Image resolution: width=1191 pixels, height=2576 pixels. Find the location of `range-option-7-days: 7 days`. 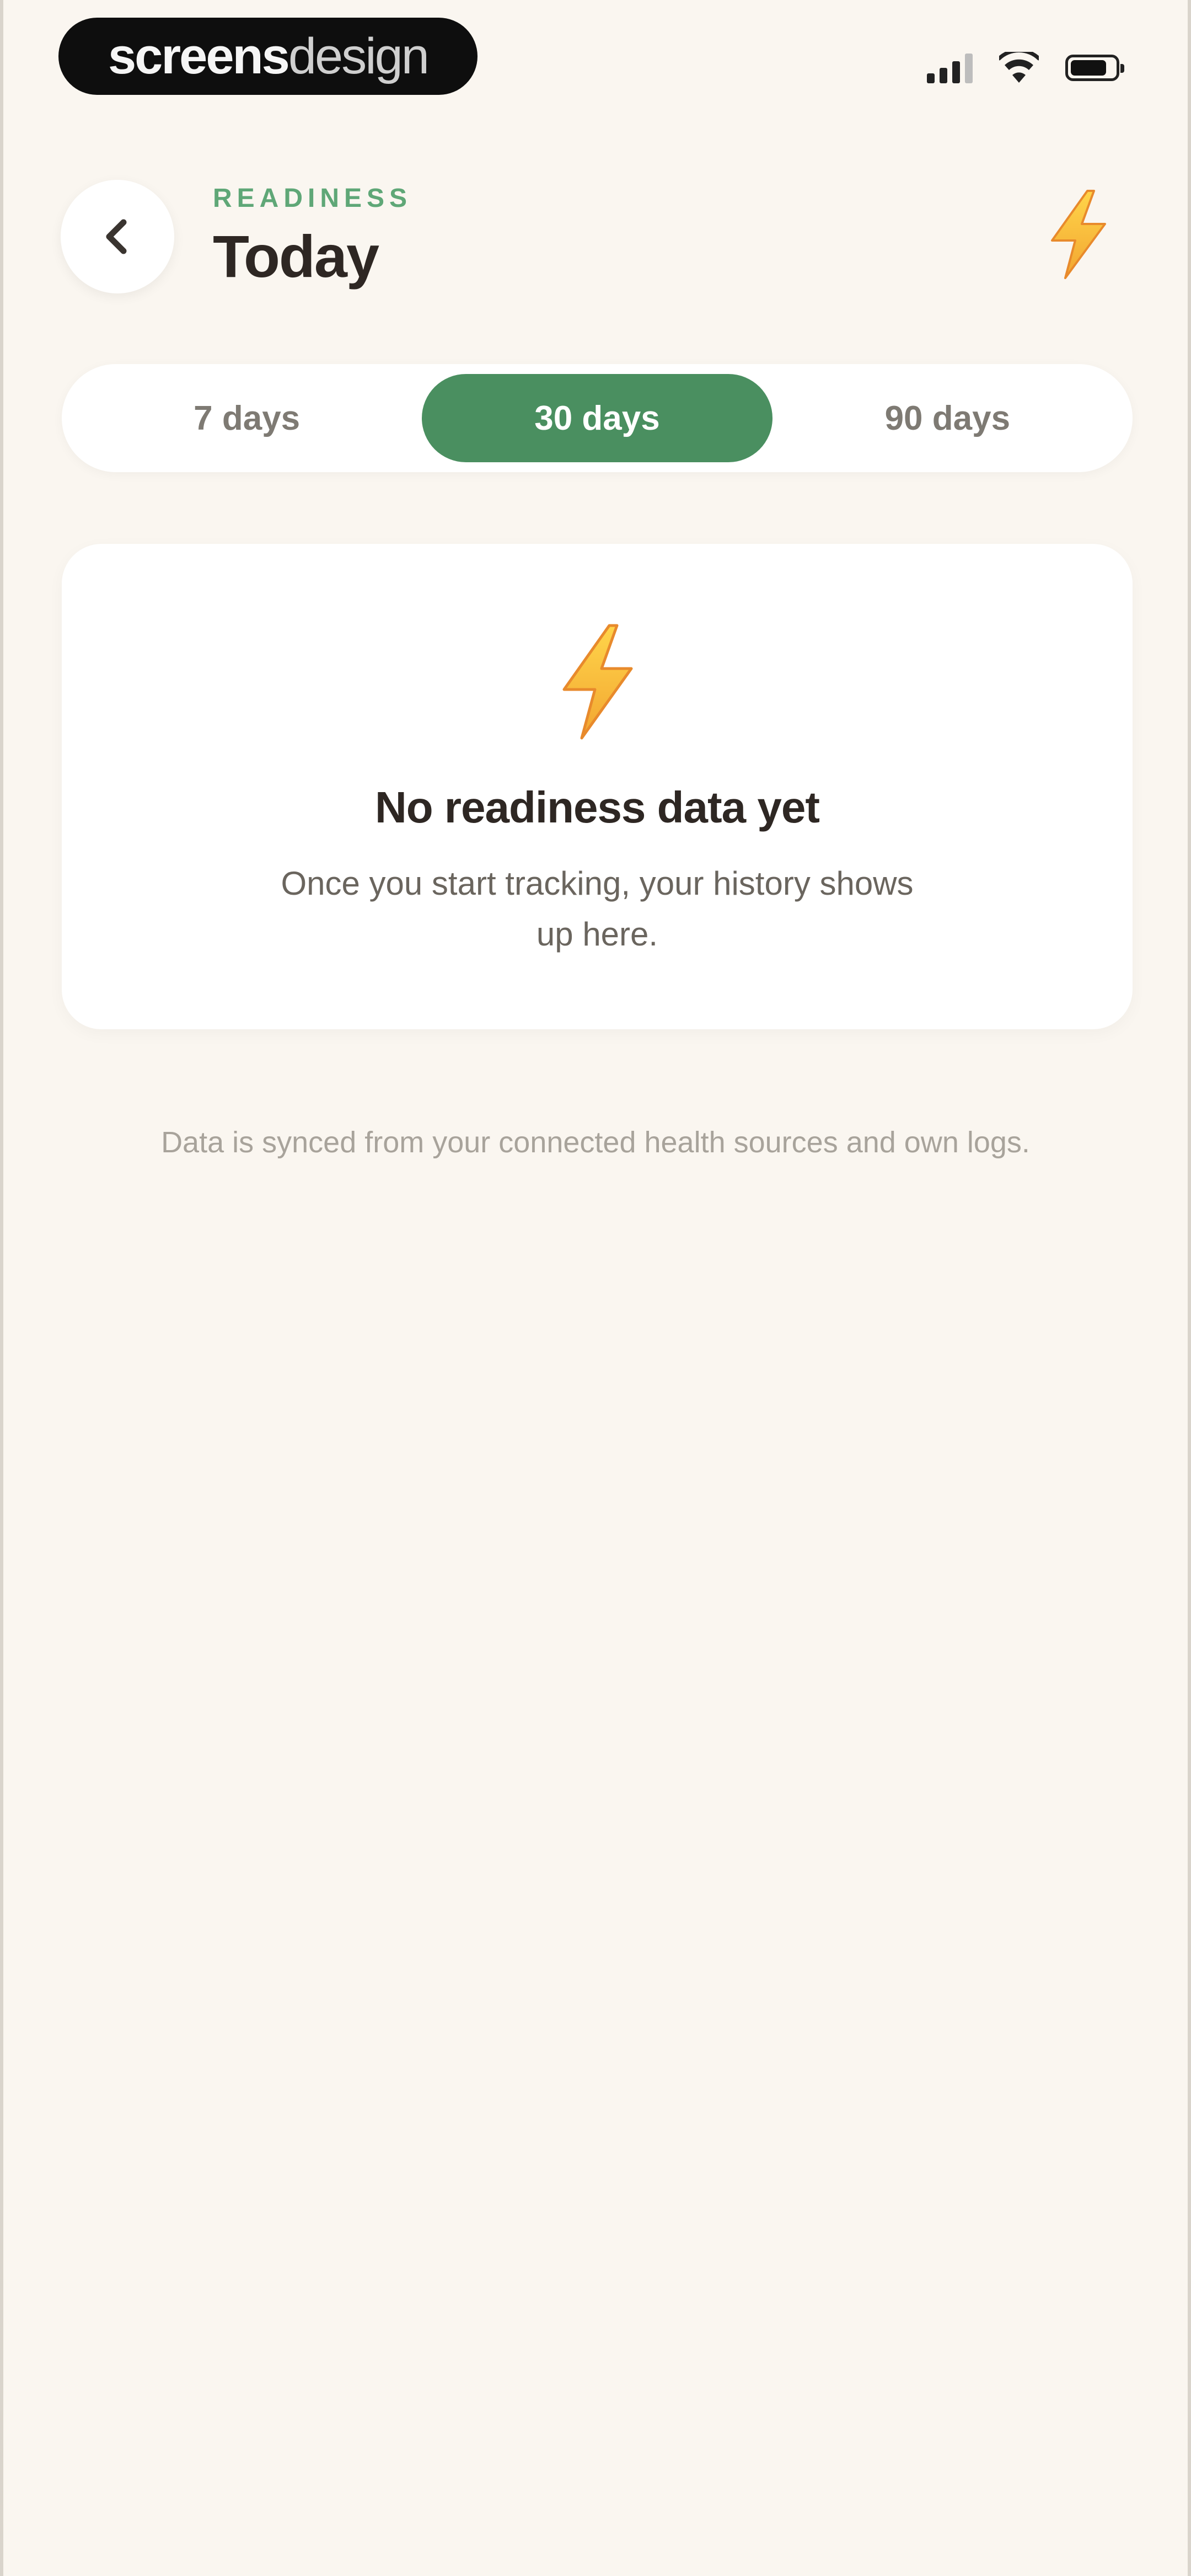

range-option-7-days: 7 days is located at coordinates (247, 418).